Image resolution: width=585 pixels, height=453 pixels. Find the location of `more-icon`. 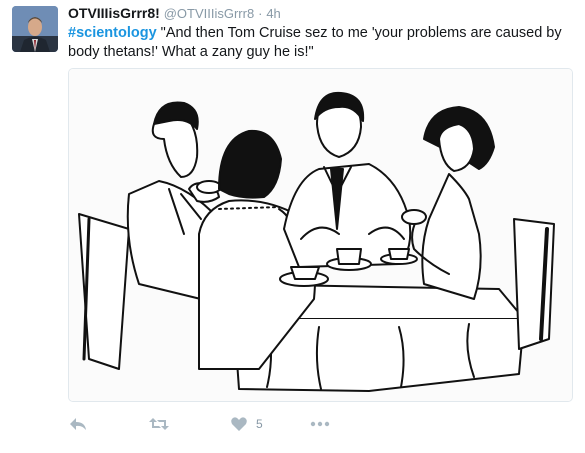

more-icon is located at coordinates (320, 424).